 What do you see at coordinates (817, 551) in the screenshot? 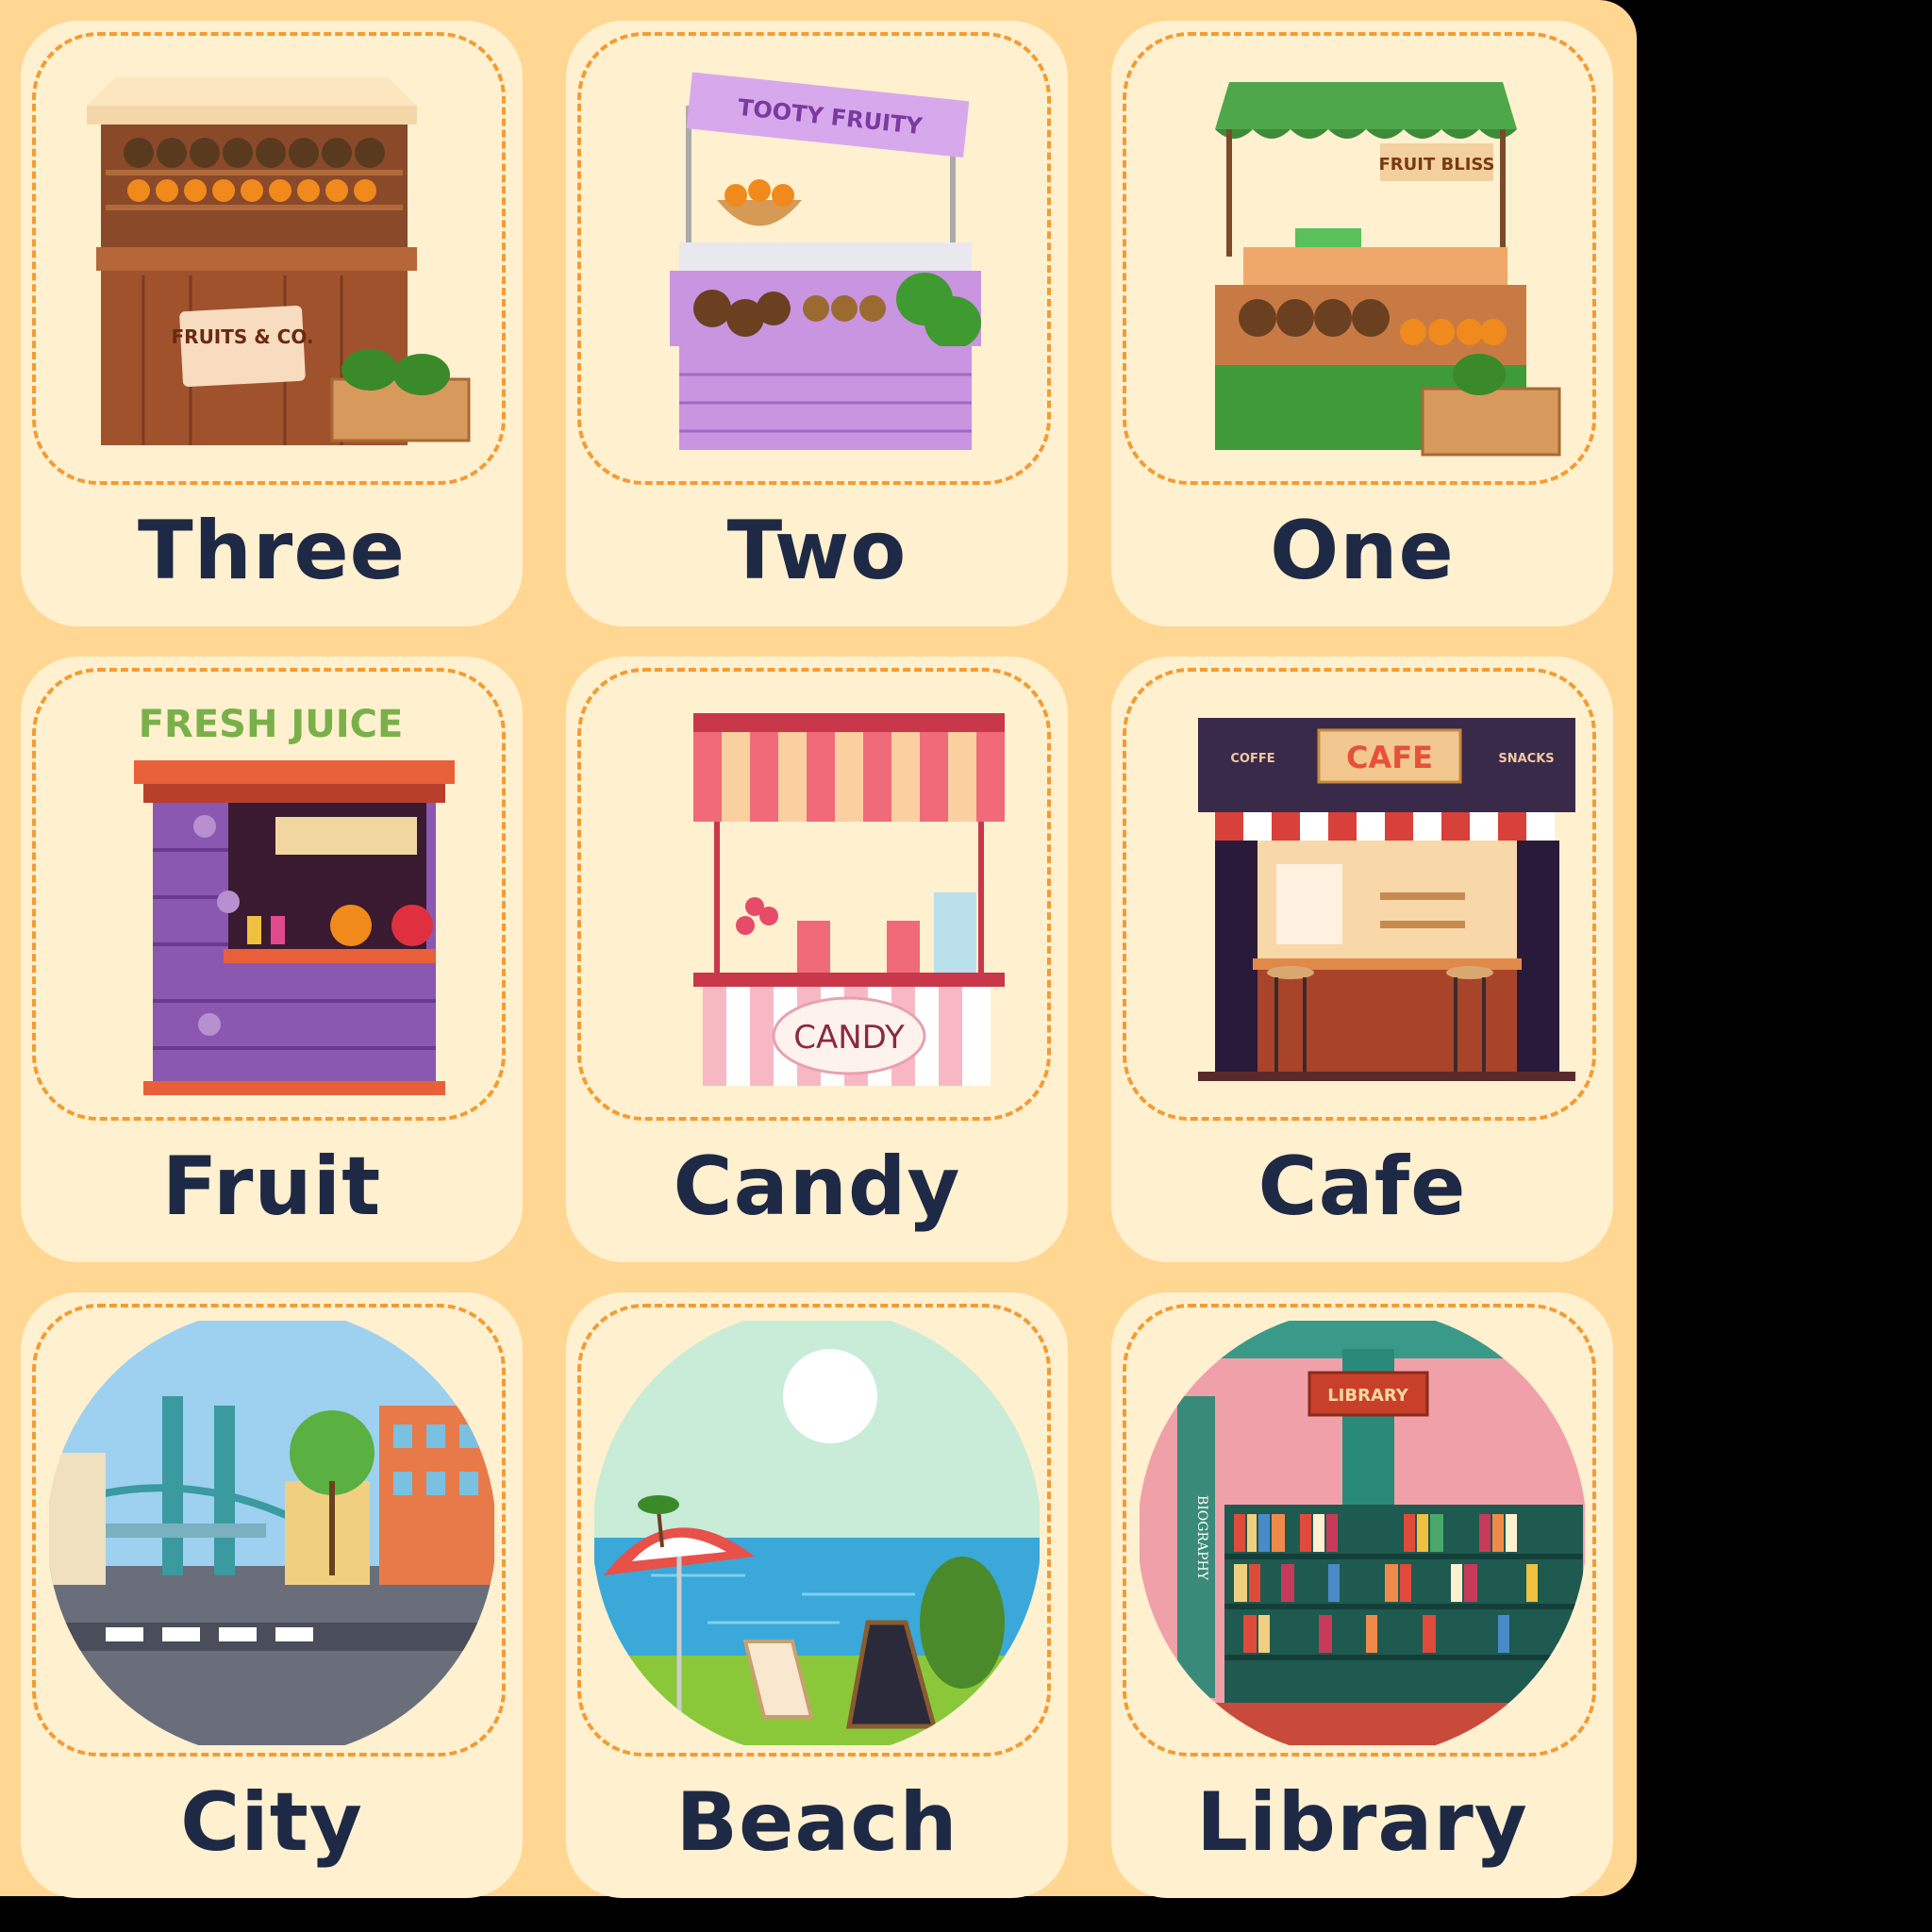
I see `card-label: Two` at bounding box center [817, 551].